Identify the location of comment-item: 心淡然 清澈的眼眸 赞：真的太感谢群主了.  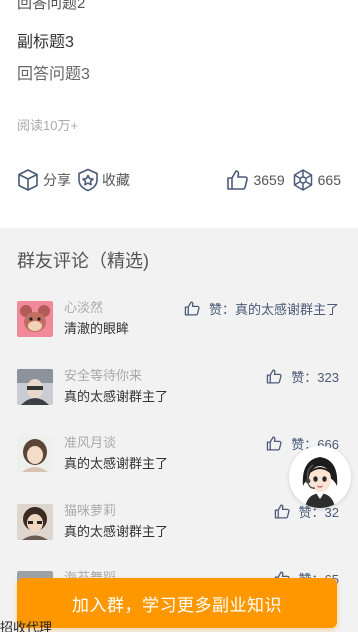
(178, 317).